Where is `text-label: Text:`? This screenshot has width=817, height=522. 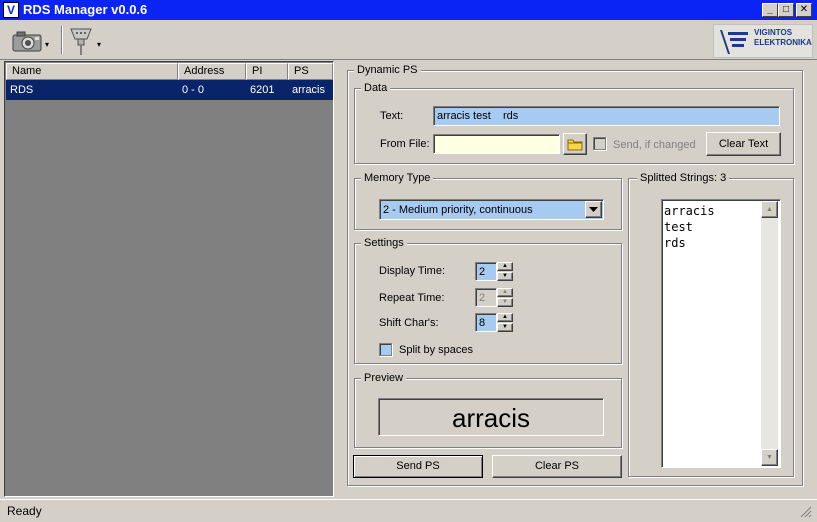
text-label: Text: is located at coordinates (392, 116).